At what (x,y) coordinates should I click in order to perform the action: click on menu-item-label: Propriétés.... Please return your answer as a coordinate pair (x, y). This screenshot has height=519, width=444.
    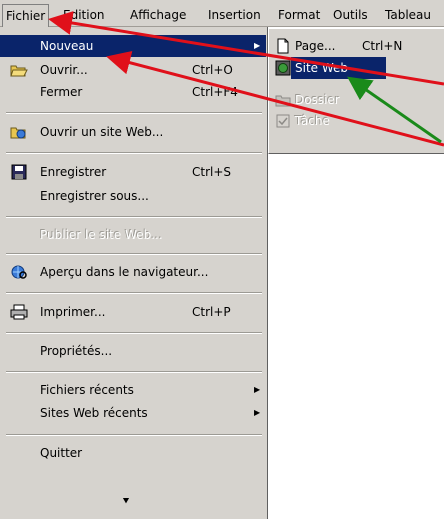
    Looking at the image, I should click on (76, 351).